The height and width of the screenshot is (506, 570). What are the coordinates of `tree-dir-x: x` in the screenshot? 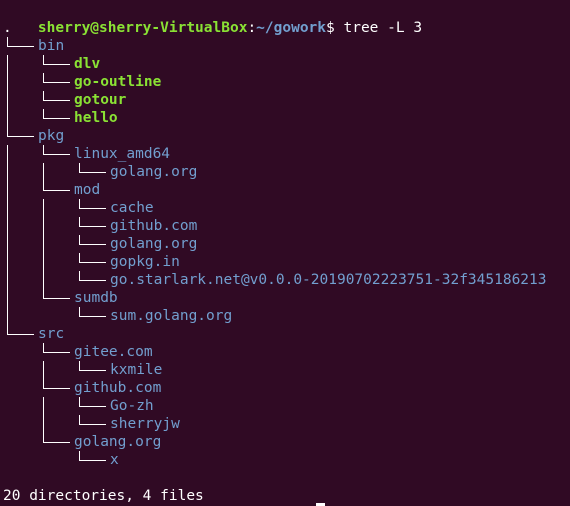 It's located at (114, 460).